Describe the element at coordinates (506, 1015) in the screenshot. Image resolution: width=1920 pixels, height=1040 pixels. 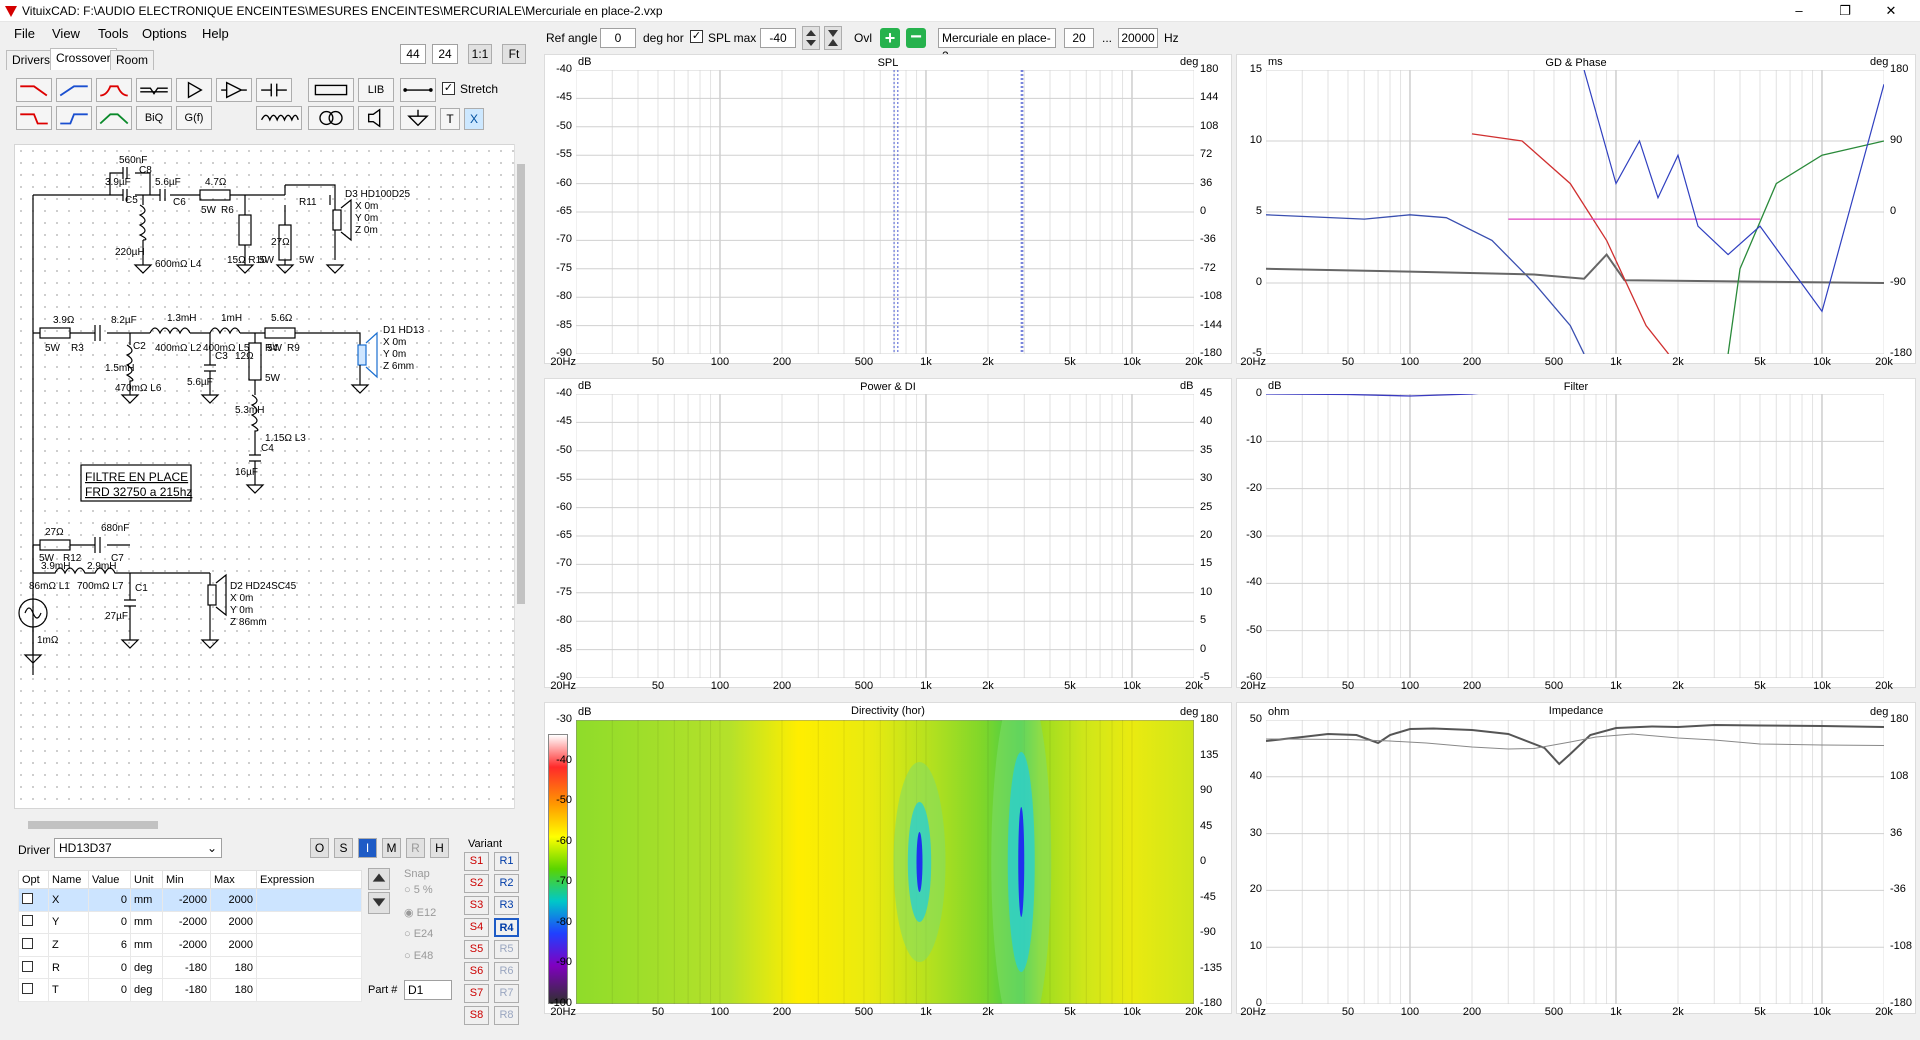
I see `variant-r8: R8` at that location.